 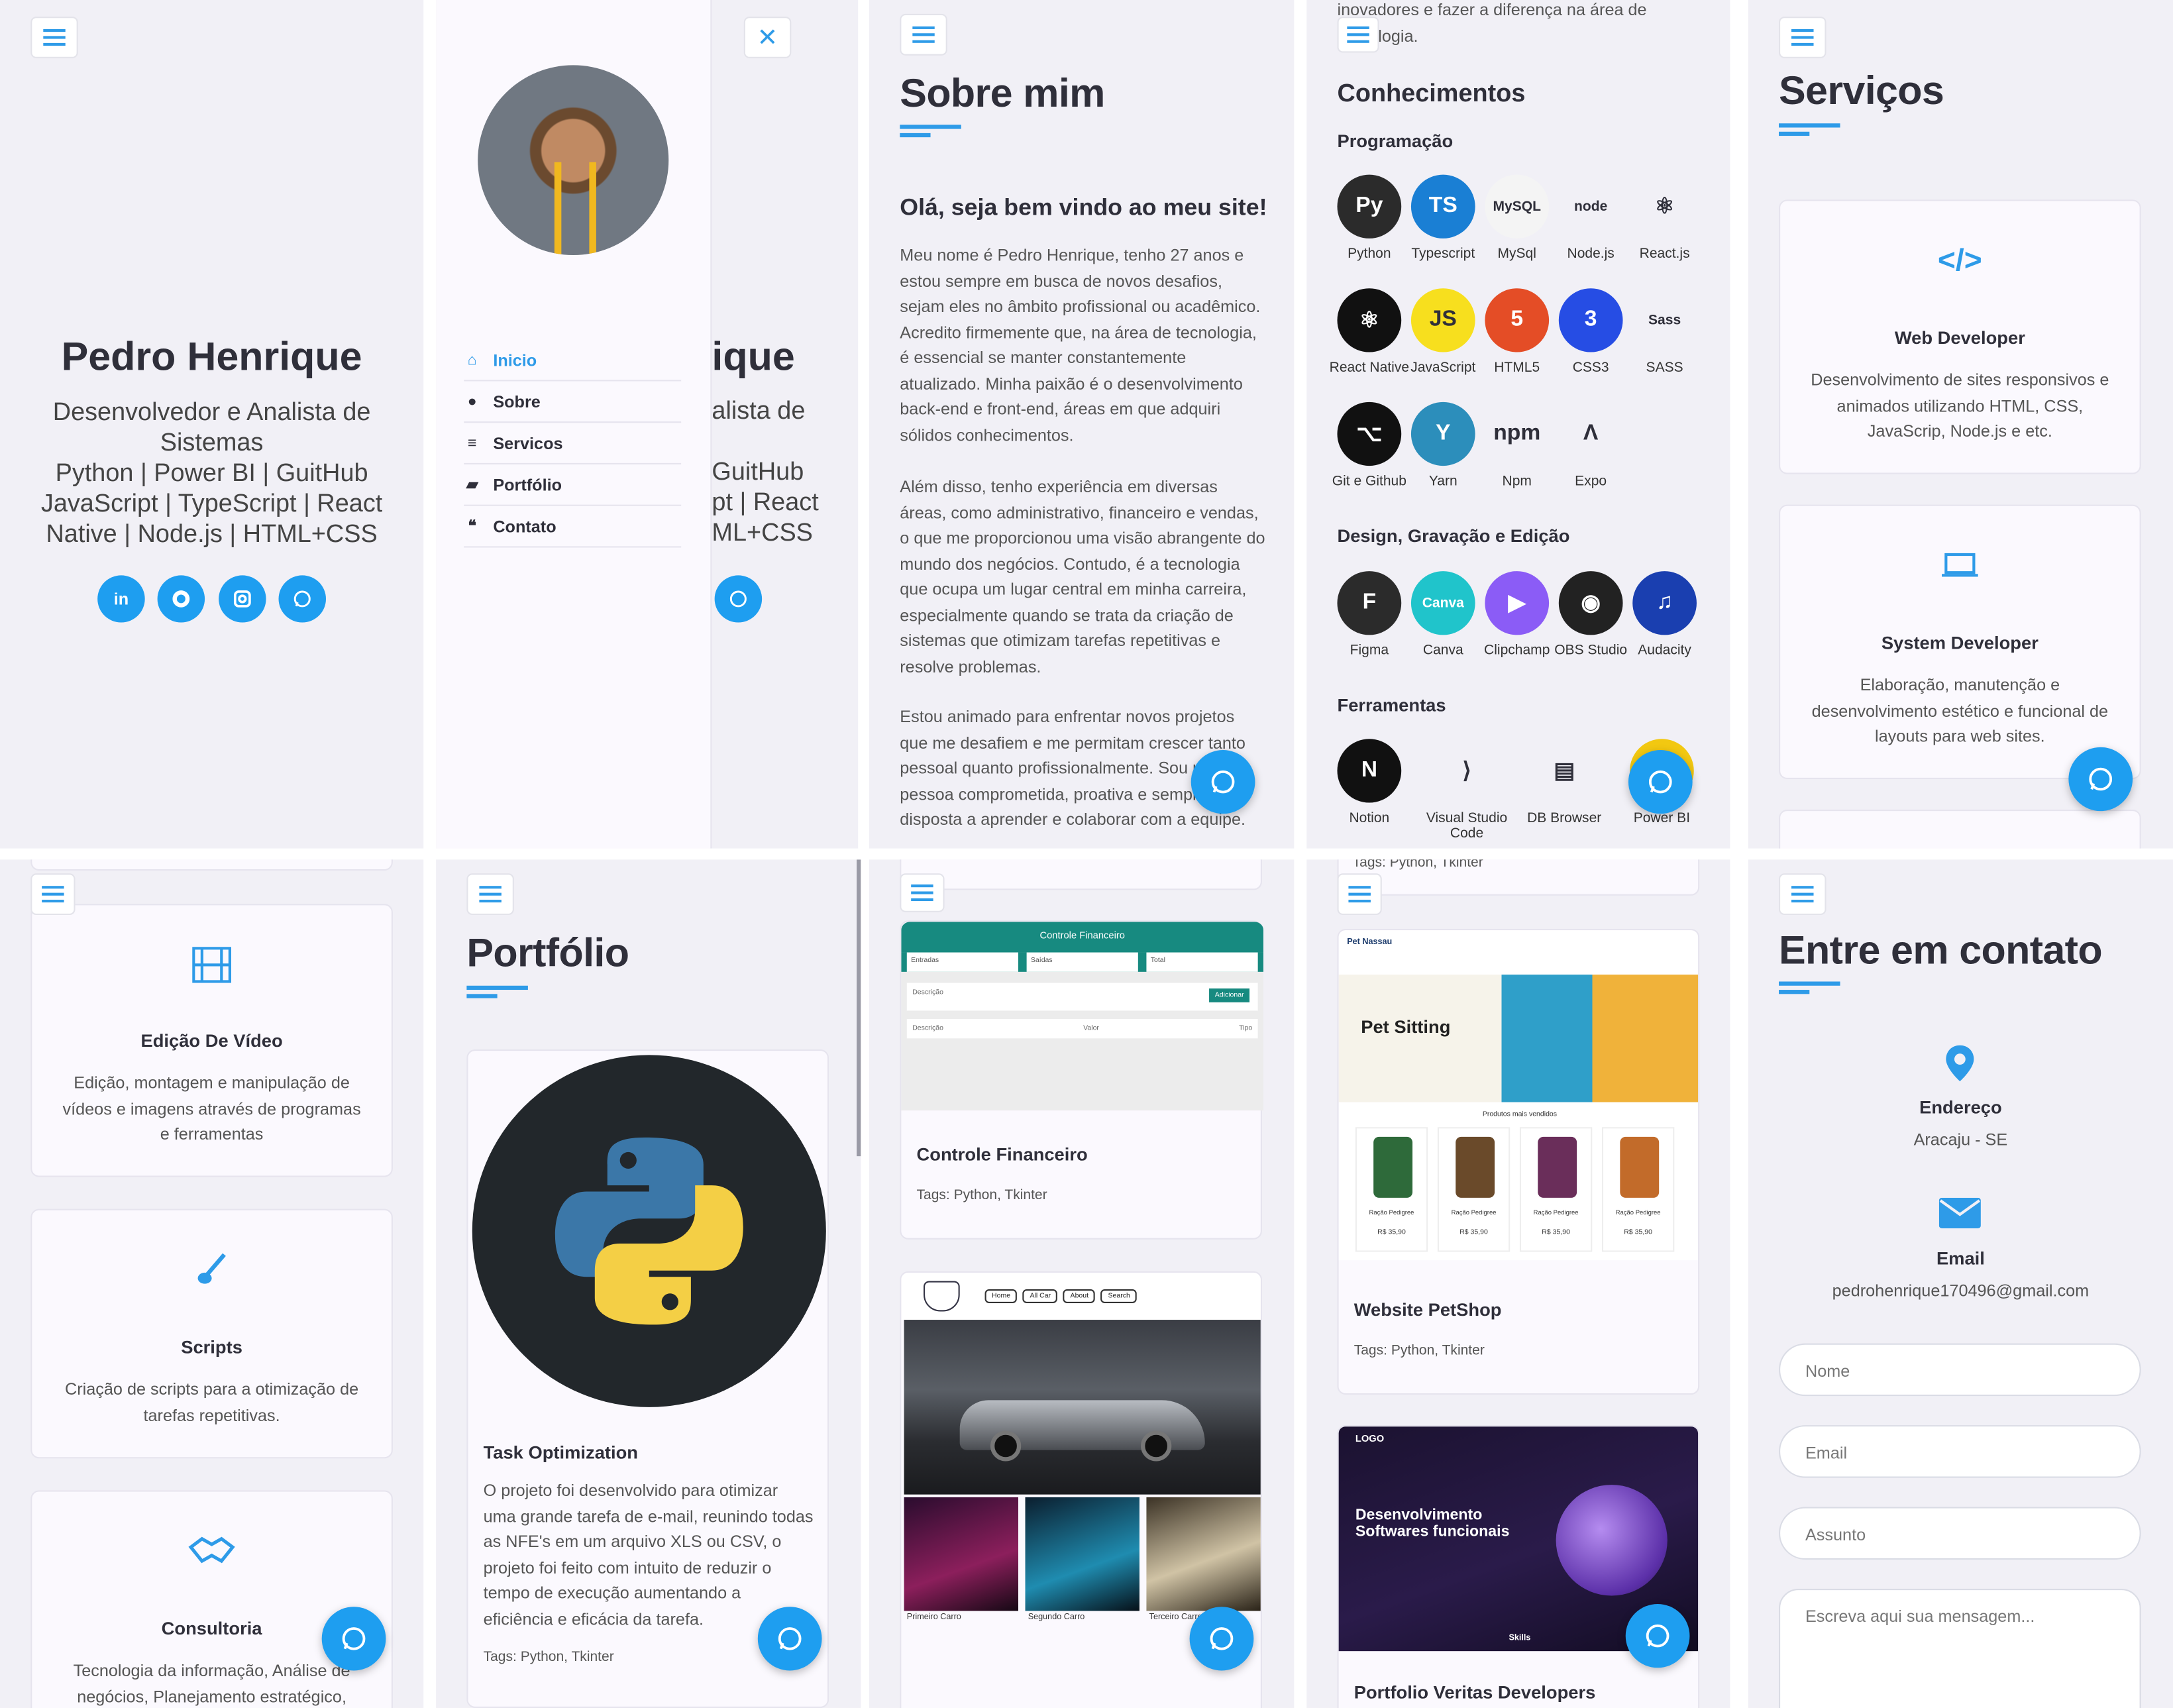 What do you see at coordinates (962, 962) in the screenshot?
I see `summary-box: Entradas` at bounding box center [962, 962].